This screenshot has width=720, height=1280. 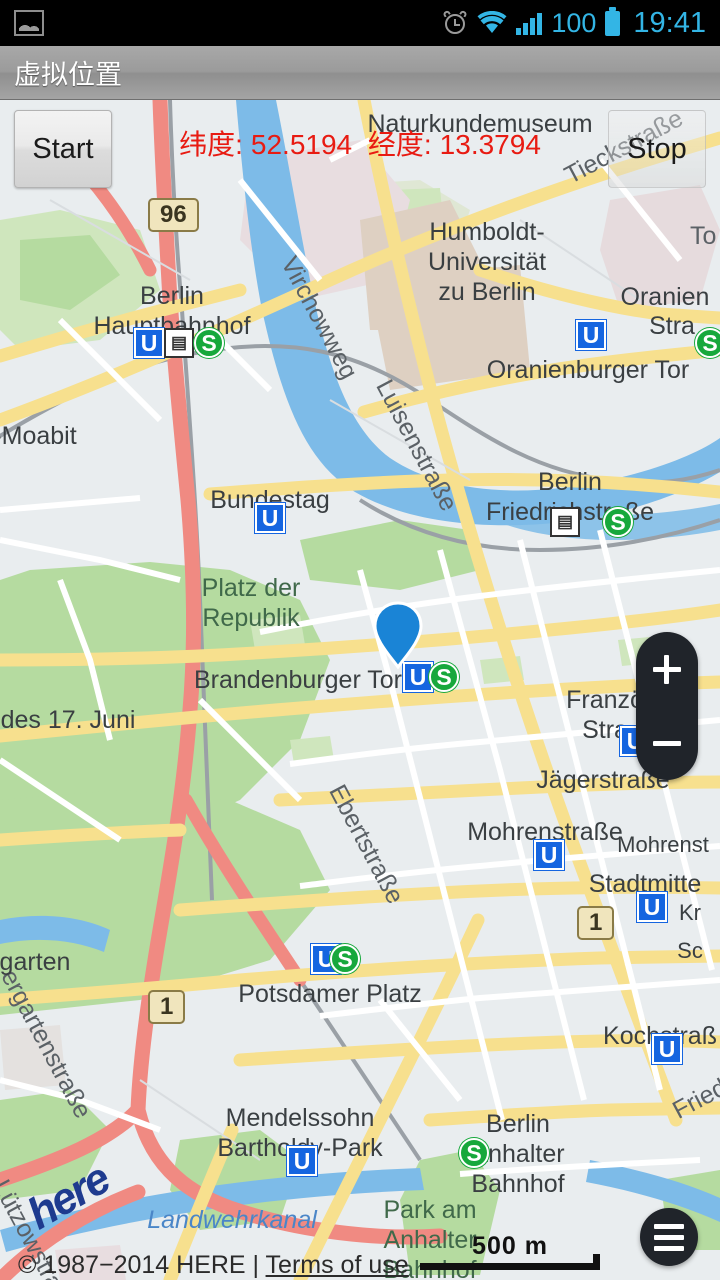 I want to click on minus-icon, so click(x=667, y=743).